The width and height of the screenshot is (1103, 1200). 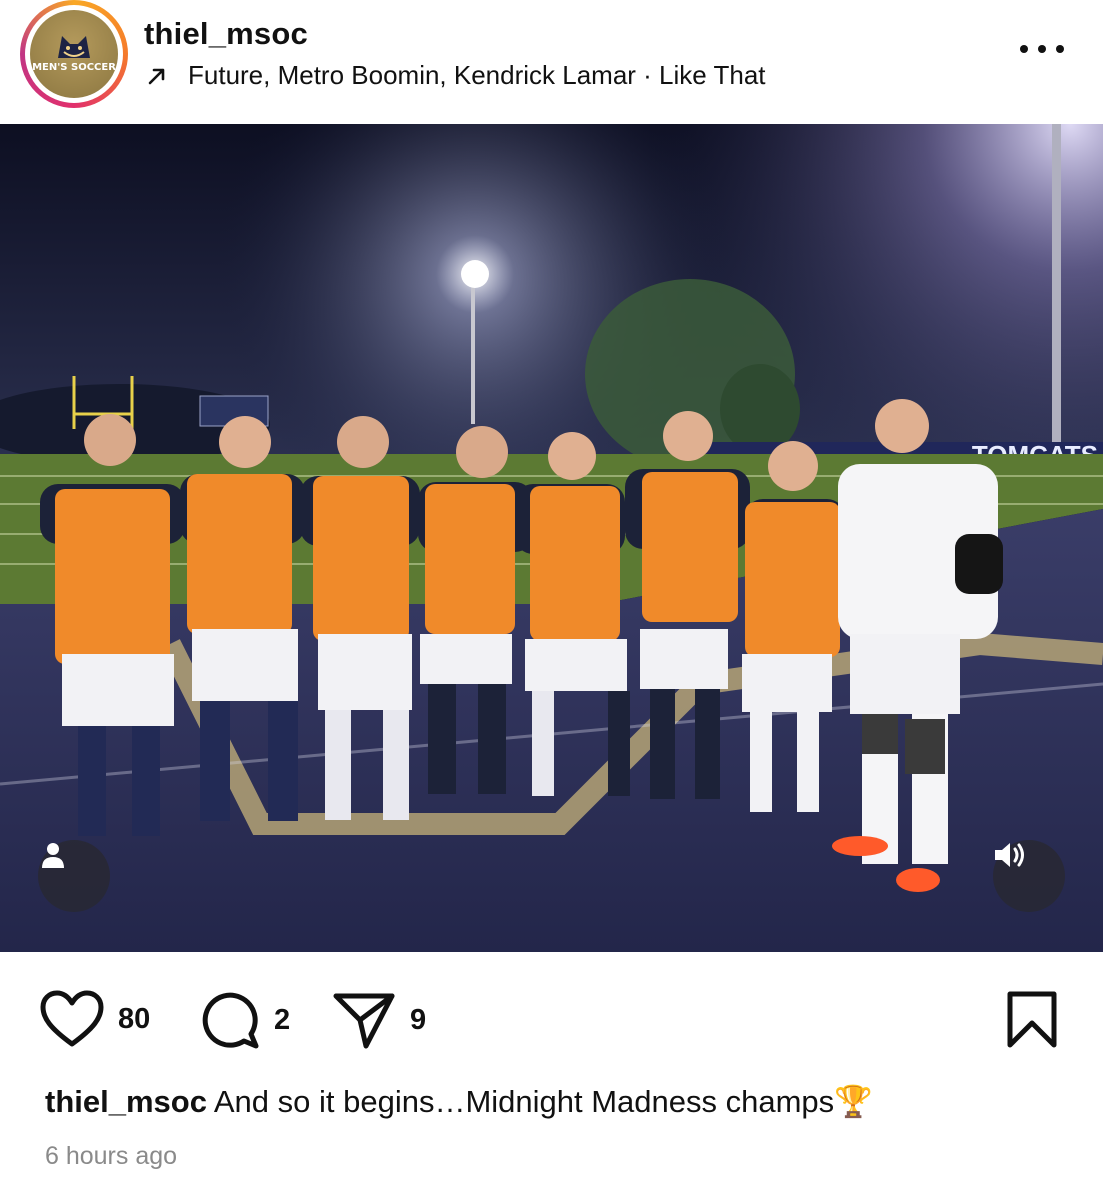 What do you see at coordinates (282, 1019) in the screenshot?
I see `comment-count: 2` at bounding box center [282, 1019].